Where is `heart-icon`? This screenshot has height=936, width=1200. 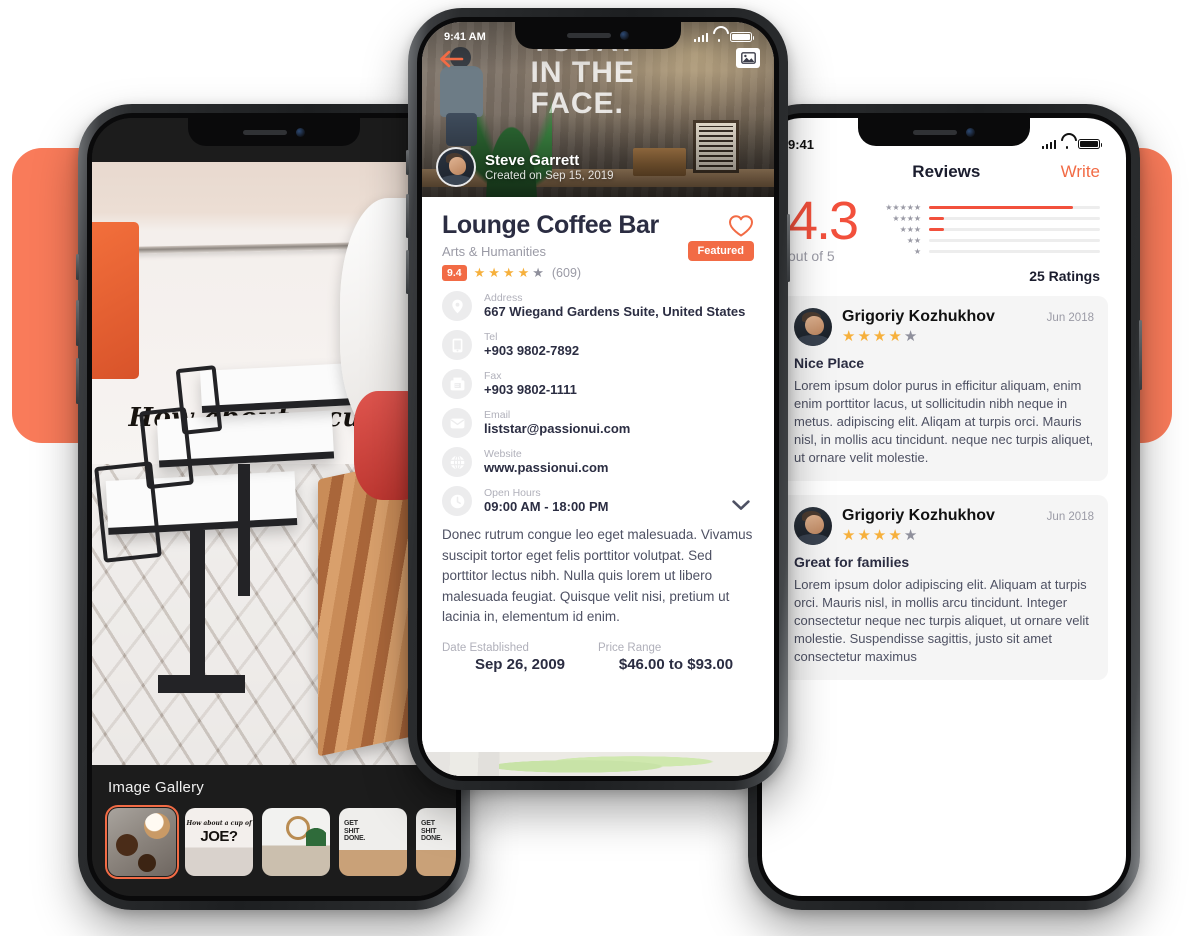
heart-icon is located at coordinates (741, 226).